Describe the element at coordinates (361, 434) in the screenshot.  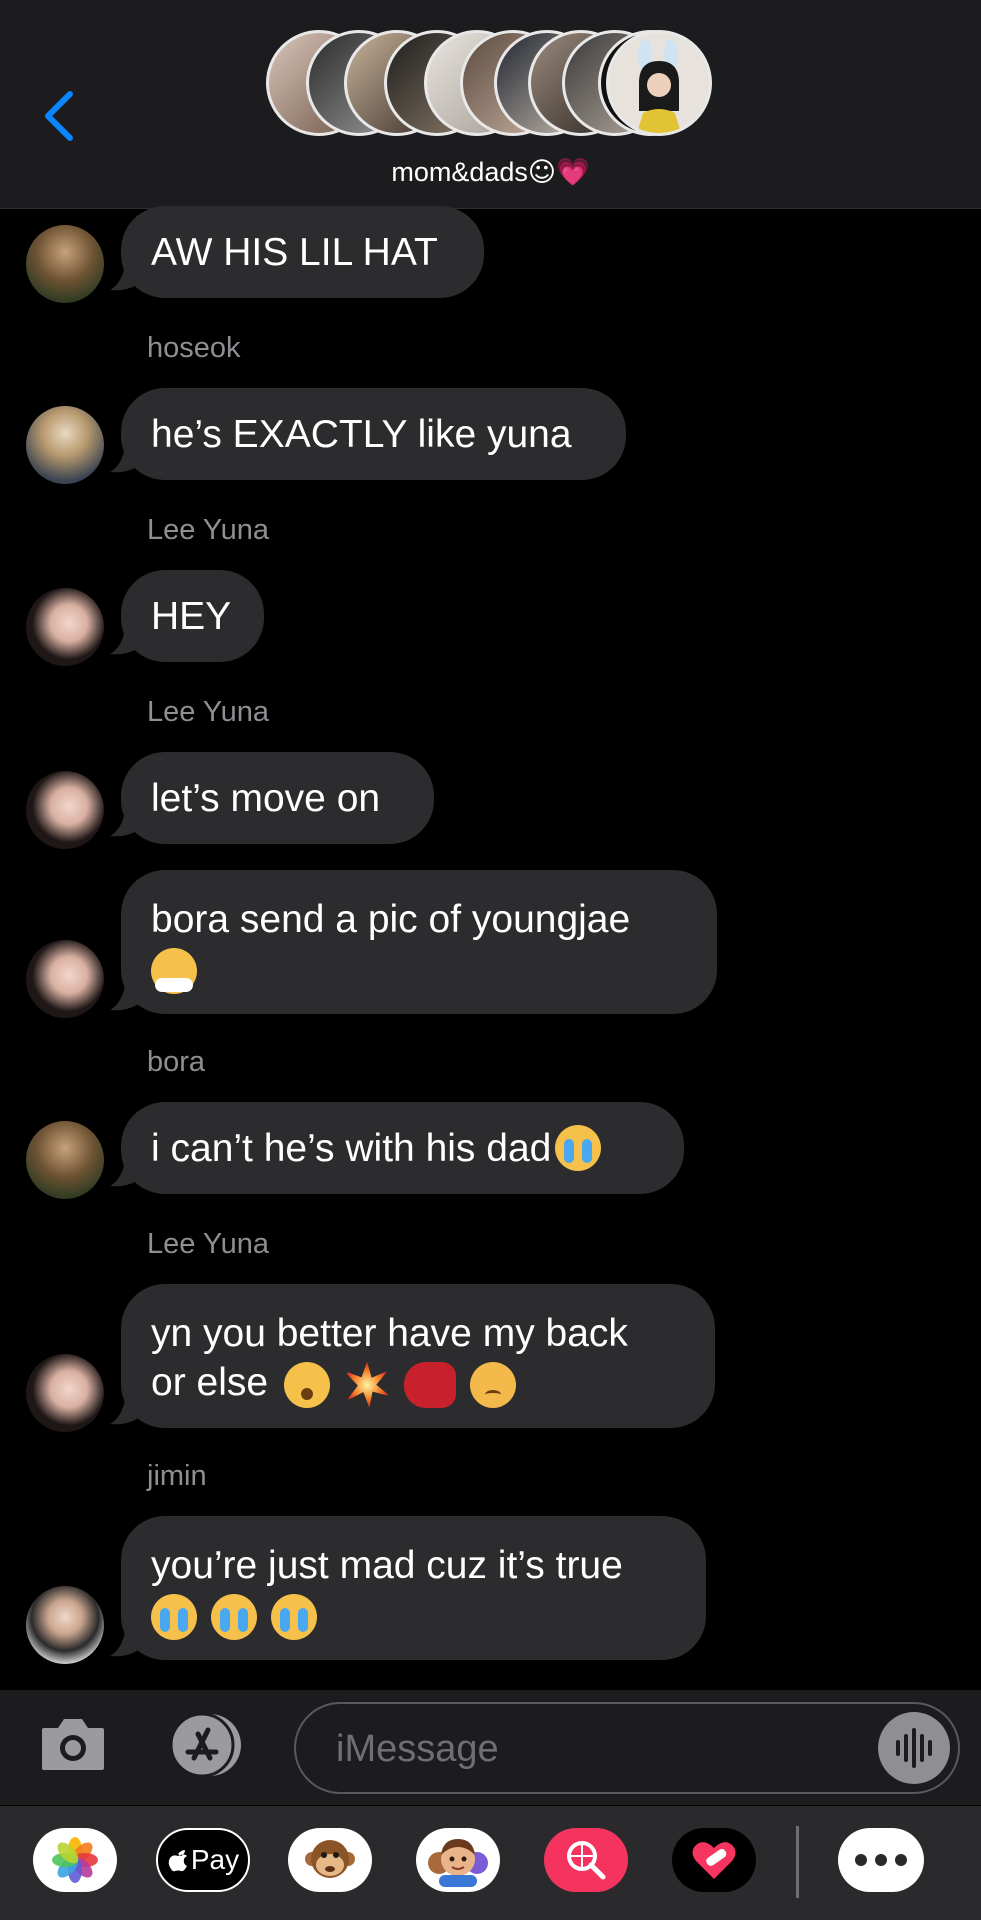
I see `message-text: he’s EXACTLY like yuna` at that location.